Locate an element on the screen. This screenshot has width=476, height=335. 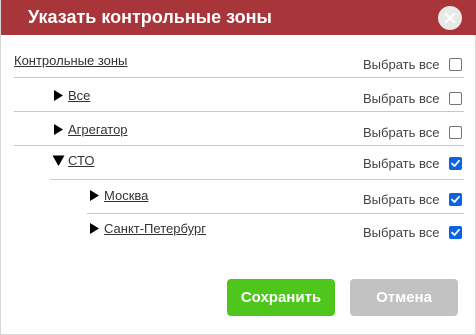
select-all-checkbox-all is located at coordinates (455, 98).